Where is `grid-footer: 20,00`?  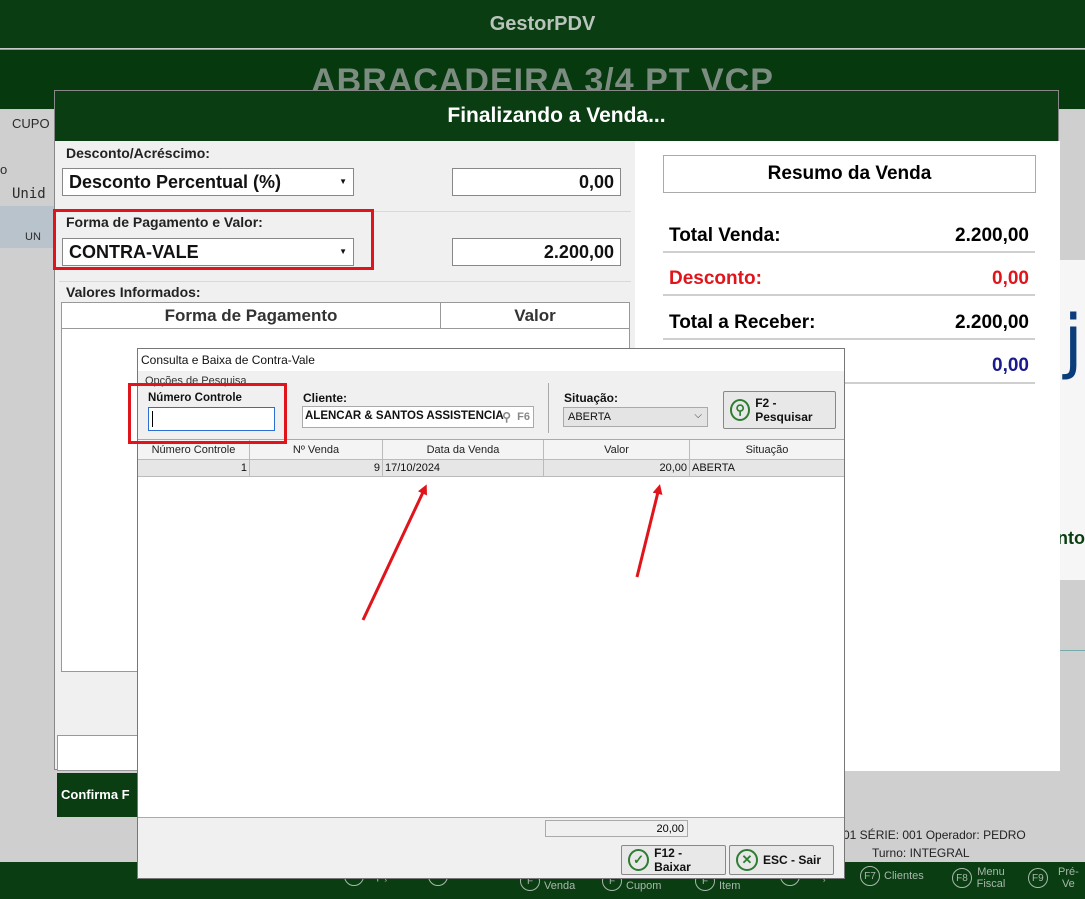
grid-footer: 20,00 is located at coordinates (491, 828).